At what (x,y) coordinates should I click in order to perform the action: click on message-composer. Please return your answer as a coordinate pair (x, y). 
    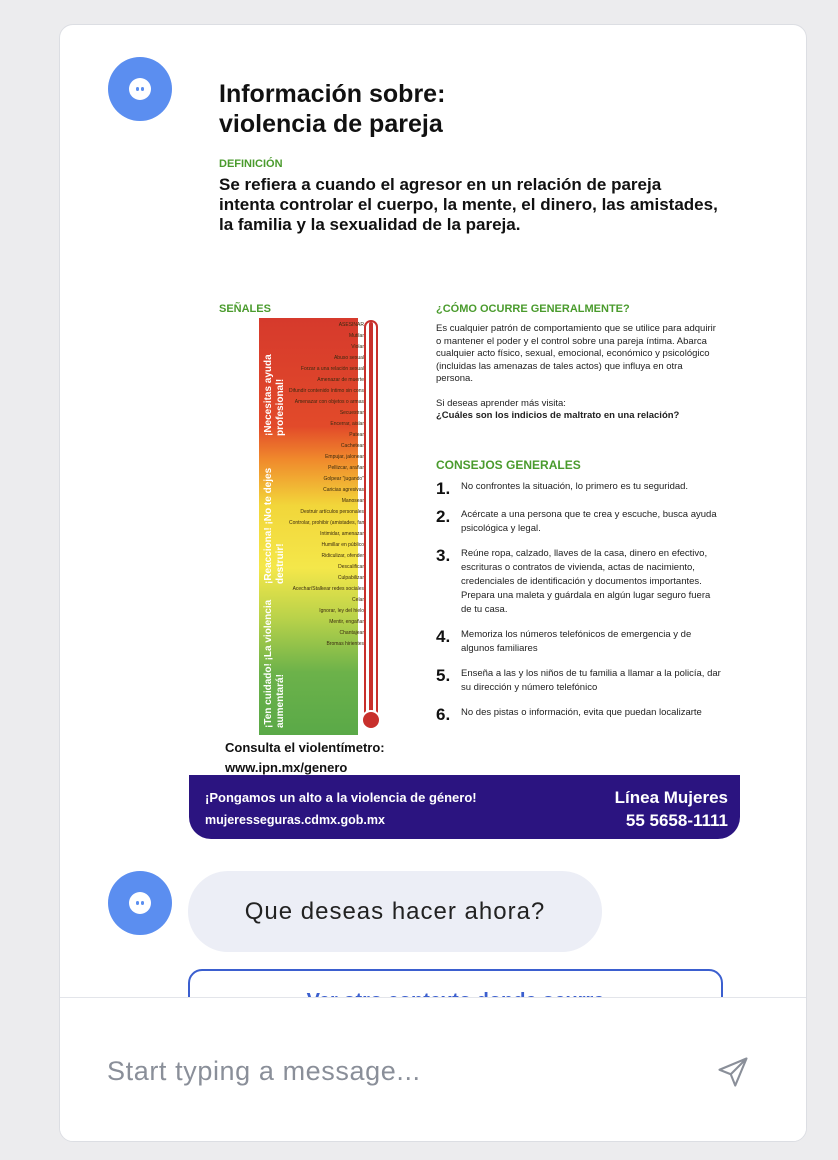
    Looking at the image, I should click on (433, 1069).